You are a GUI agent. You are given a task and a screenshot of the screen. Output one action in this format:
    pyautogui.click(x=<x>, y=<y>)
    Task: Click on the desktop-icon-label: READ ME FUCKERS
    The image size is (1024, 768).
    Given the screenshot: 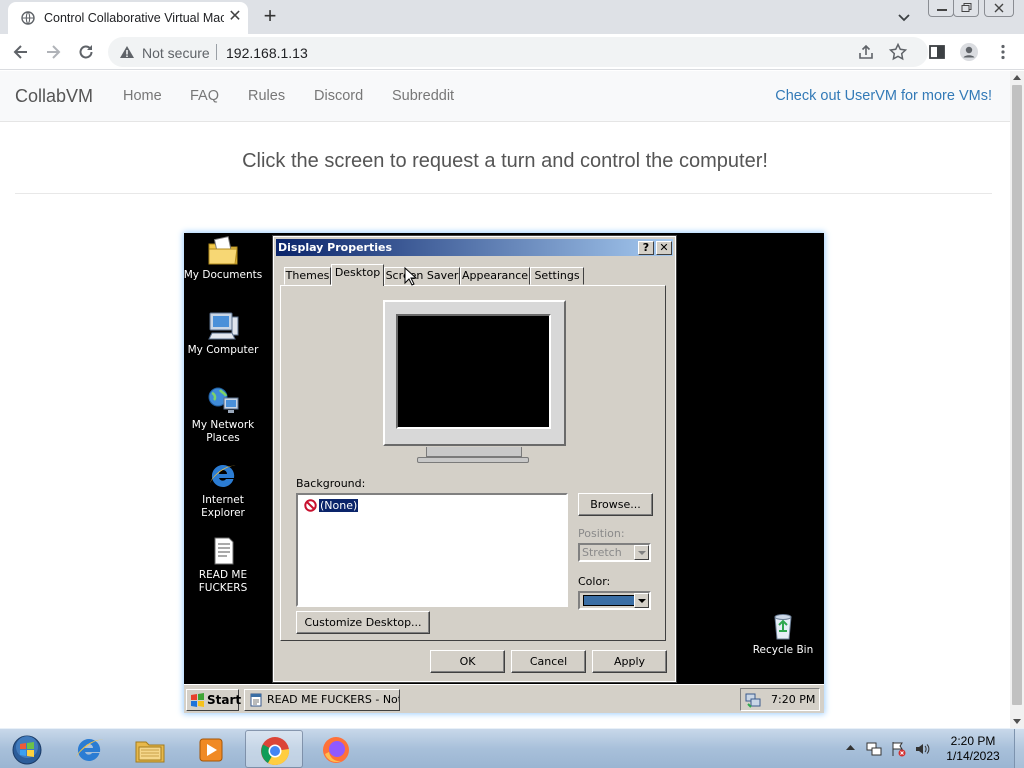 What is the action you would take?
    pyautogui.click(x=223, y=581)
    